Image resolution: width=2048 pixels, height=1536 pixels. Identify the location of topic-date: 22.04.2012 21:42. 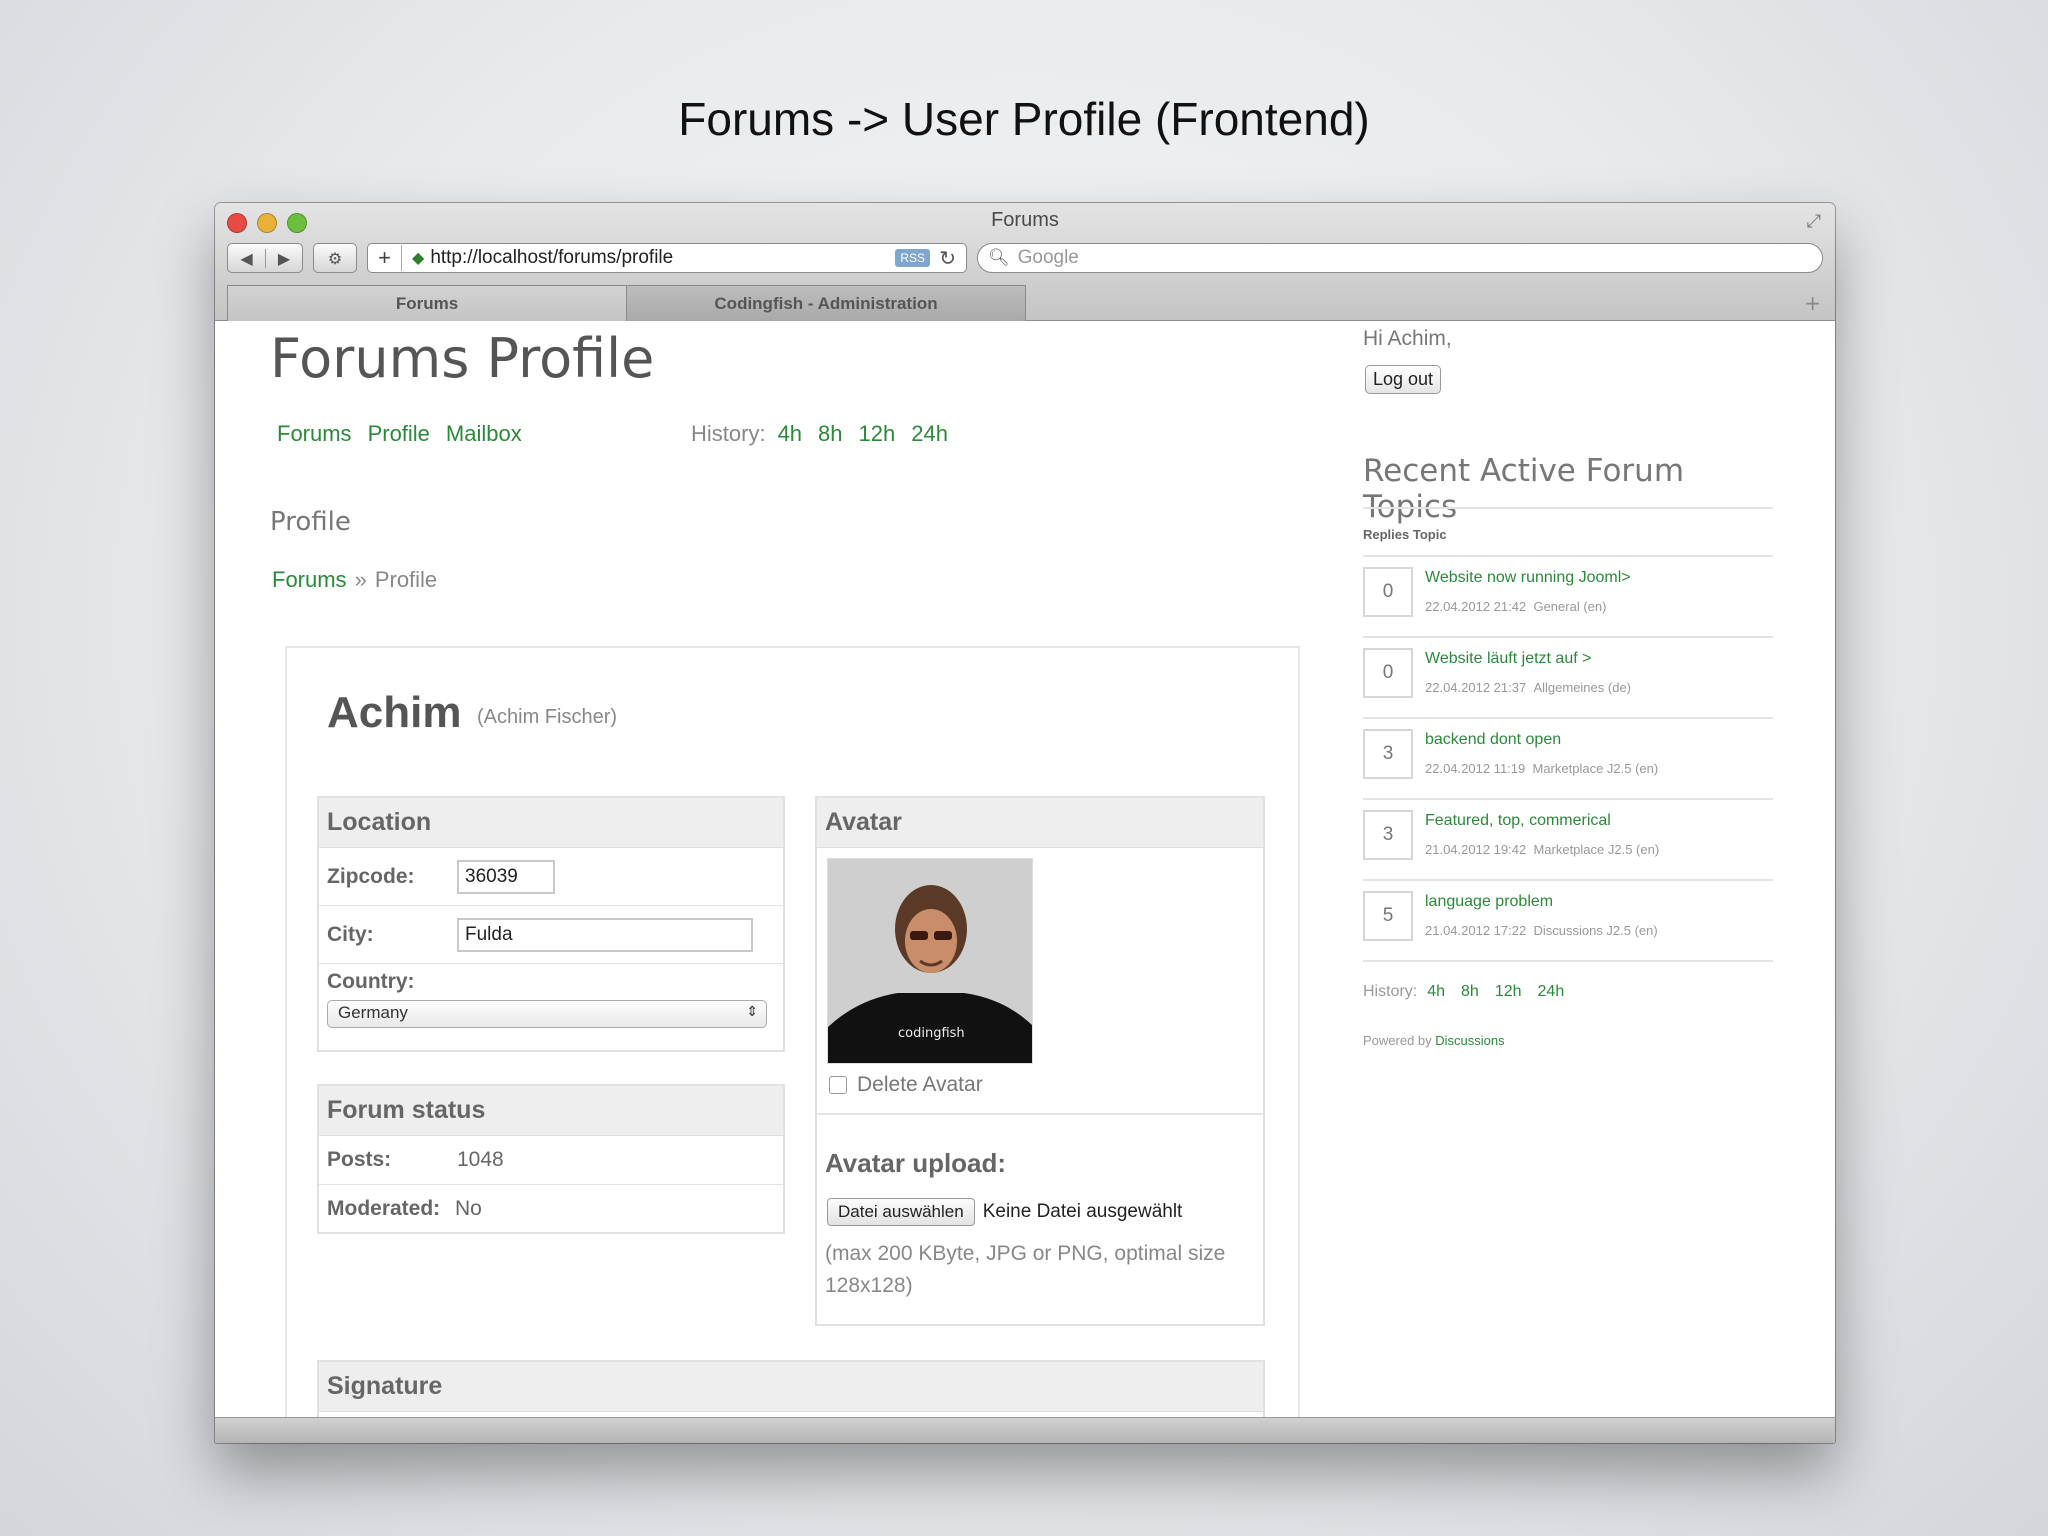
(1476, 606).